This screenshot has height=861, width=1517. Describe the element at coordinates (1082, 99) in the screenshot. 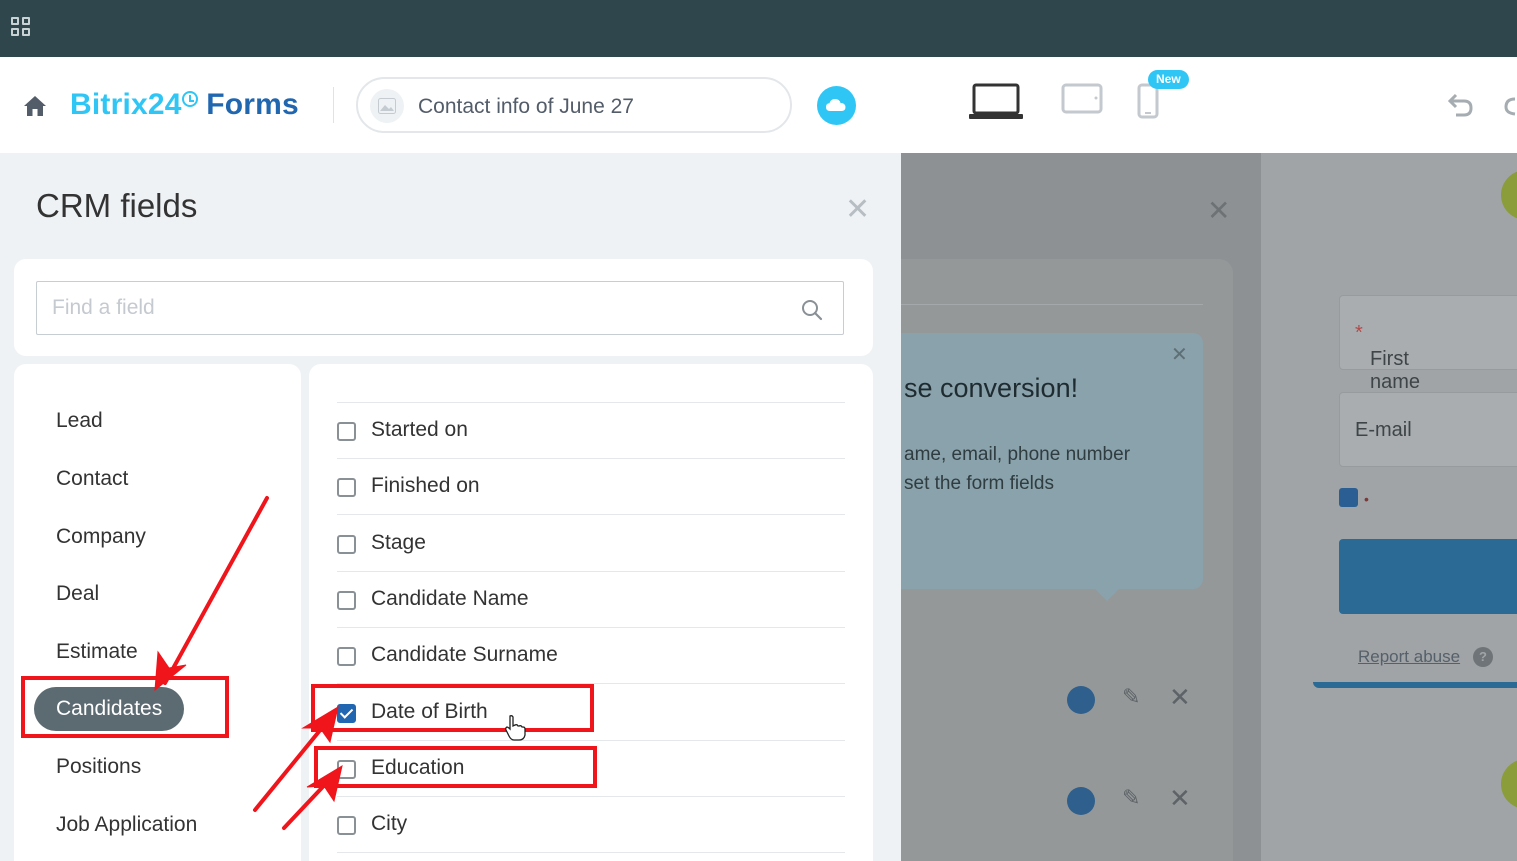

I see `tablet-icon` at that location.